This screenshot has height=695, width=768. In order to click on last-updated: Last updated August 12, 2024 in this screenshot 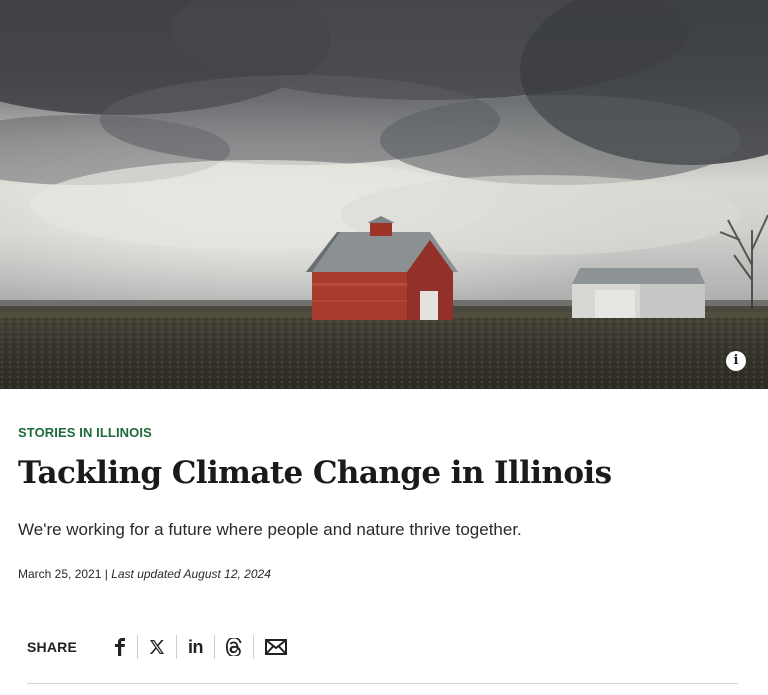, I will do `click(191, 574)`.